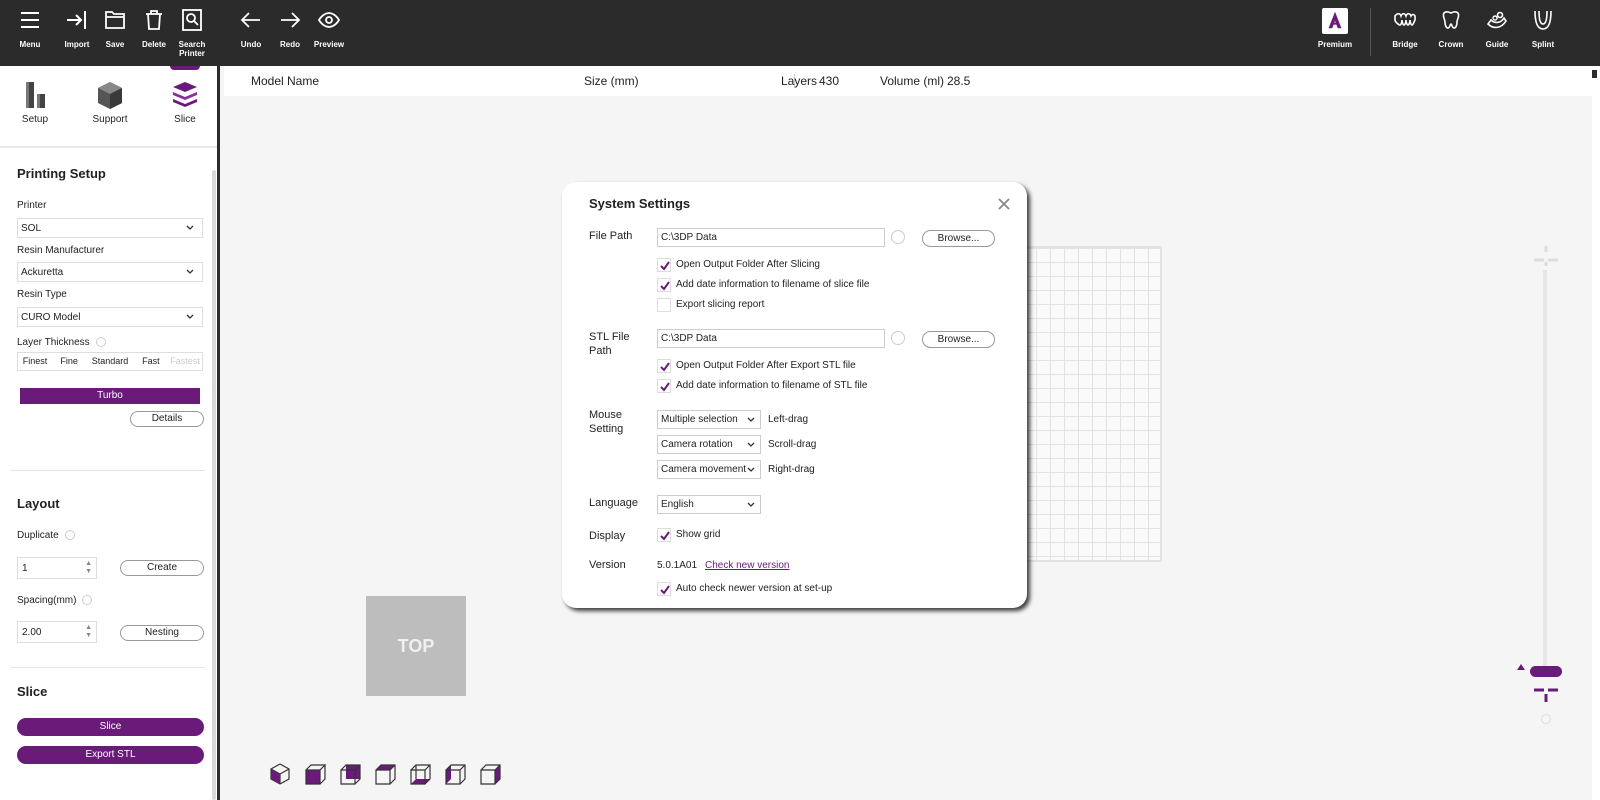 The image size is (1600, 800). Describe the element at coordinates (57, 568) in the screenshot. I see `duplicate-input: 1 ▲ ▼` at that location.